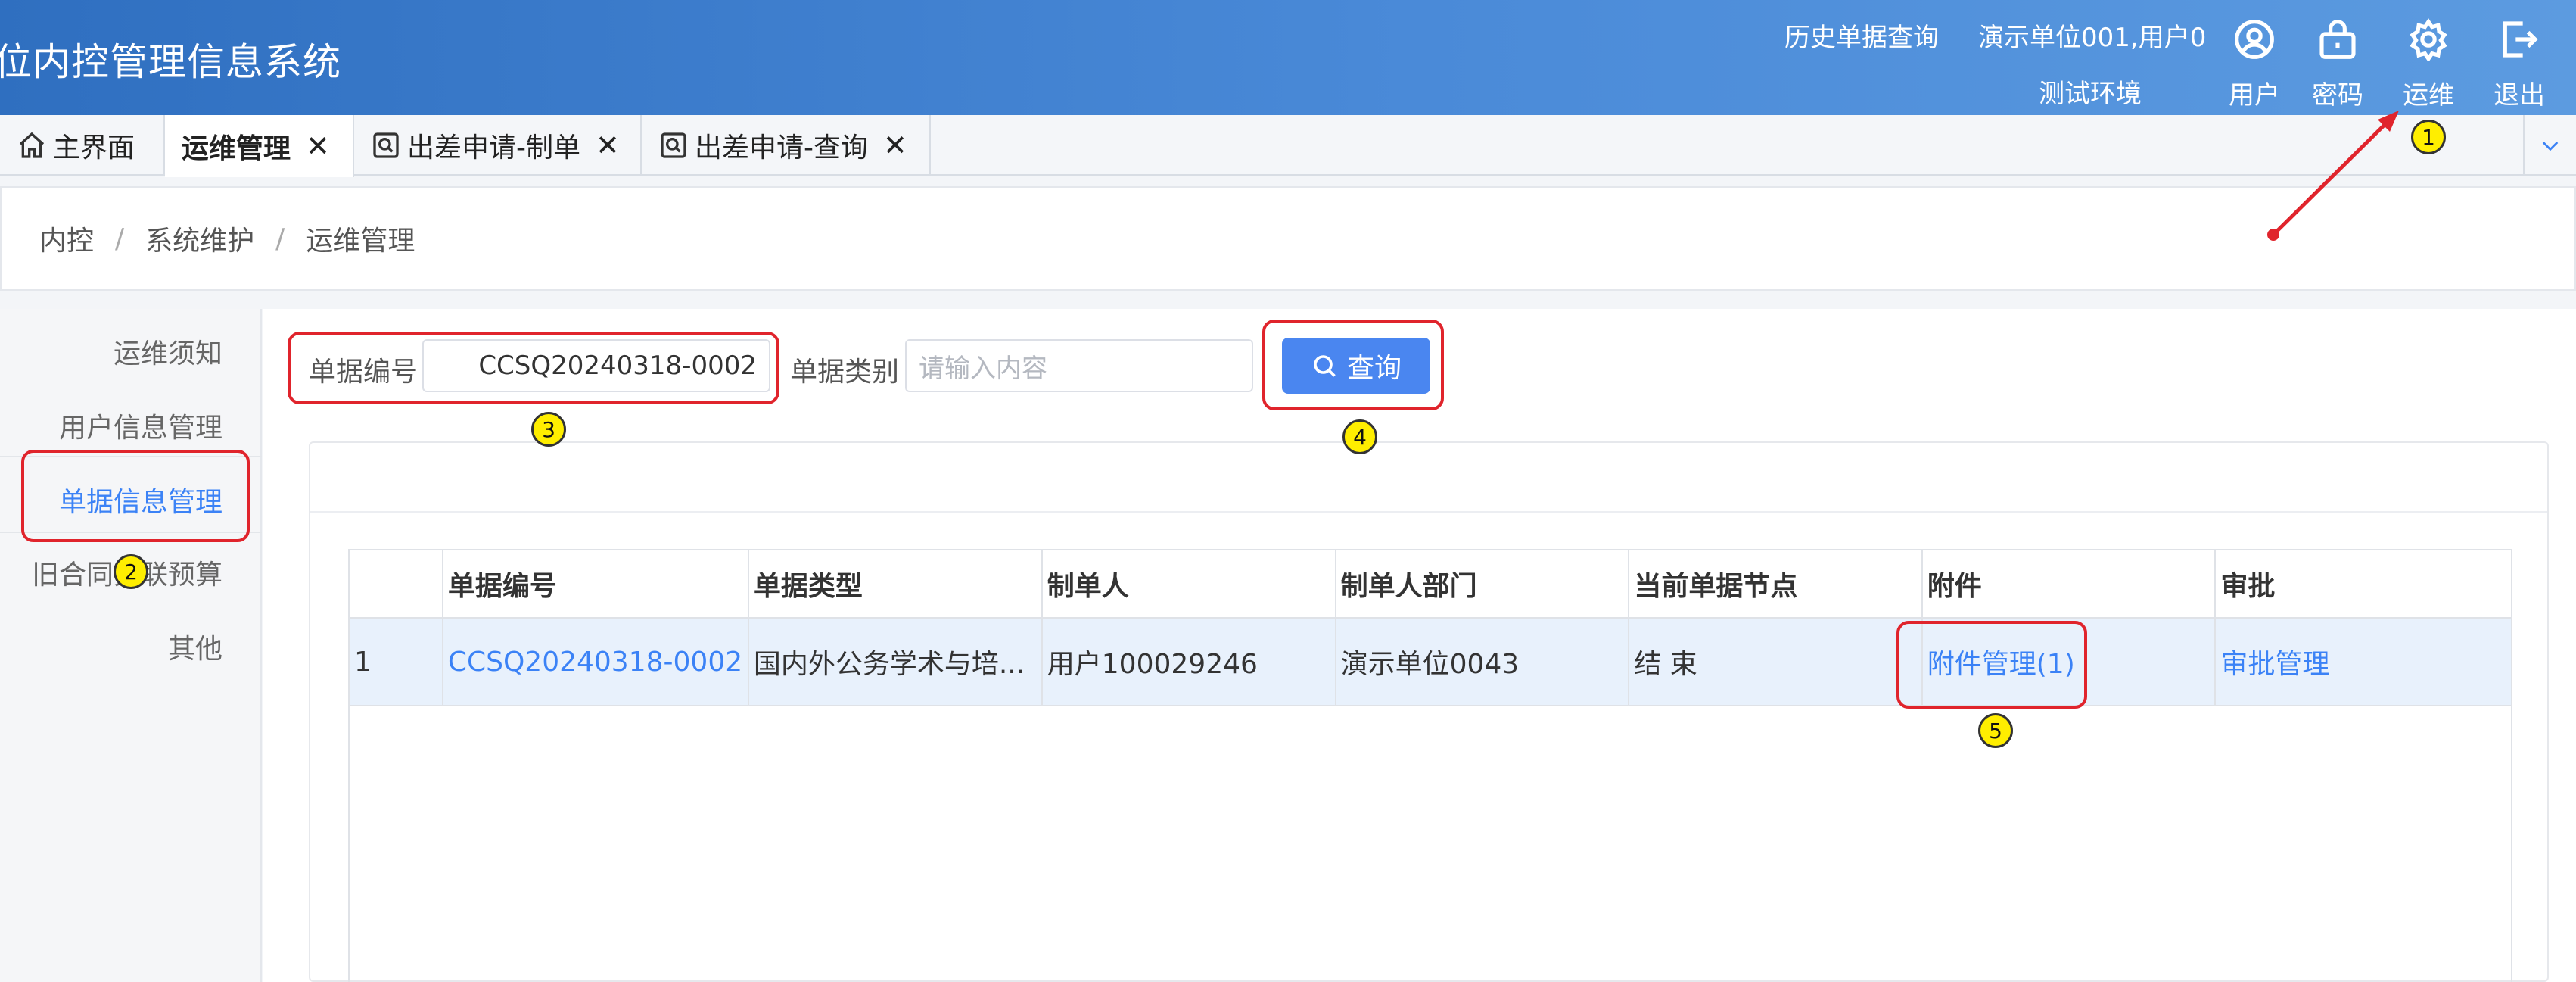 The height and width of the screenshot is (982, 2576). Describe the element at coordinates (1359, 437) in the screenshot. I see `annotation-marker-4: 4` at that location.